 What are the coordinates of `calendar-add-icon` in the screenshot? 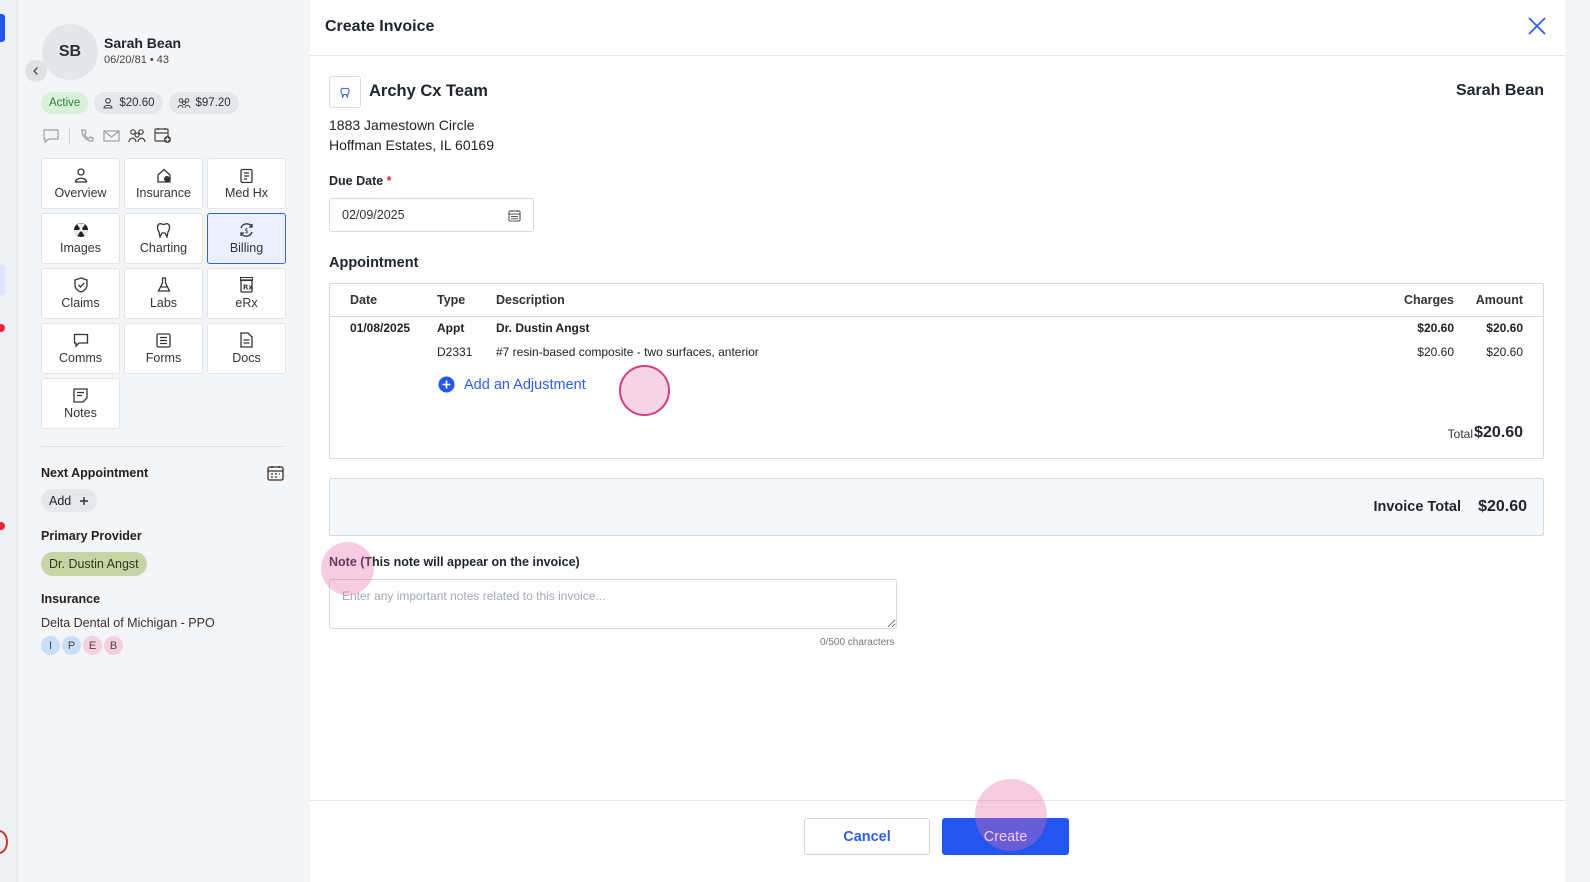 It's located at (163, 135).